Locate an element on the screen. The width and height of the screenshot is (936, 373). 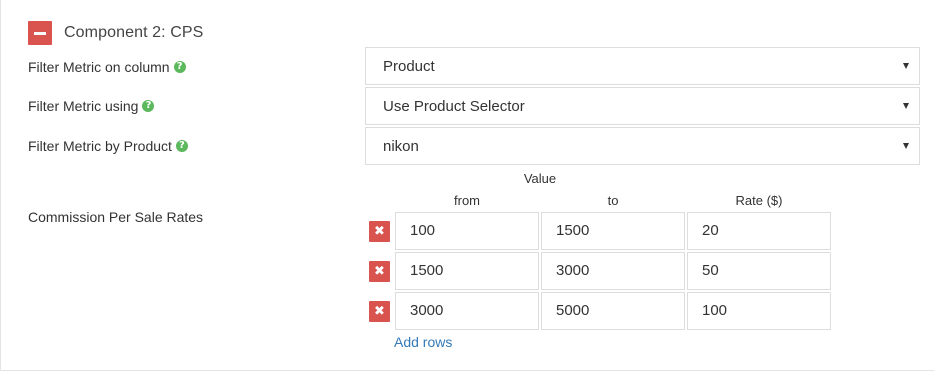
rate-value-input: 50 is located at coordinates (759, 271).